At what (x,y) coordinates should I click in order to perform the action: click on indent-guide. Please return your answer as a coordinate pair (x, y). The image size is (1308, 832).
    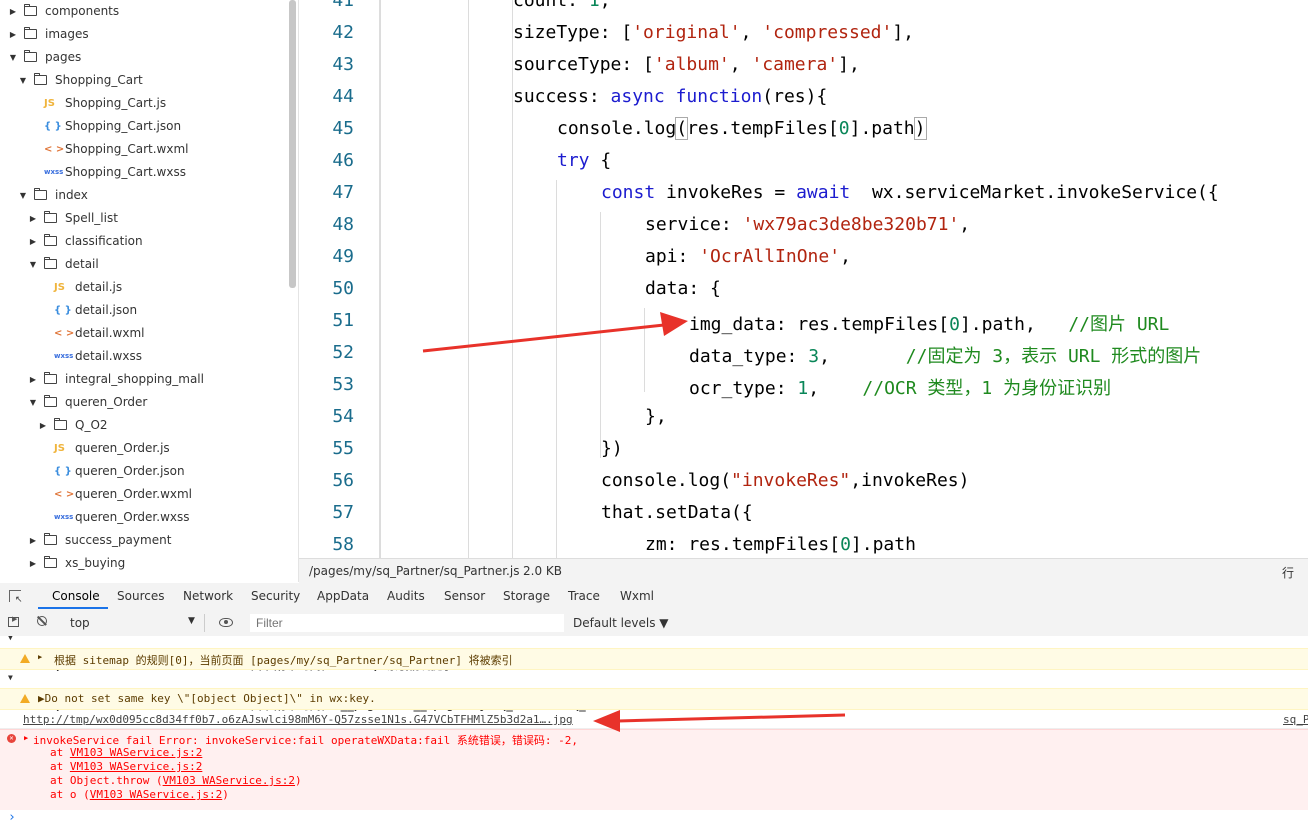
    Looking at the image, I should click on (644, 350).